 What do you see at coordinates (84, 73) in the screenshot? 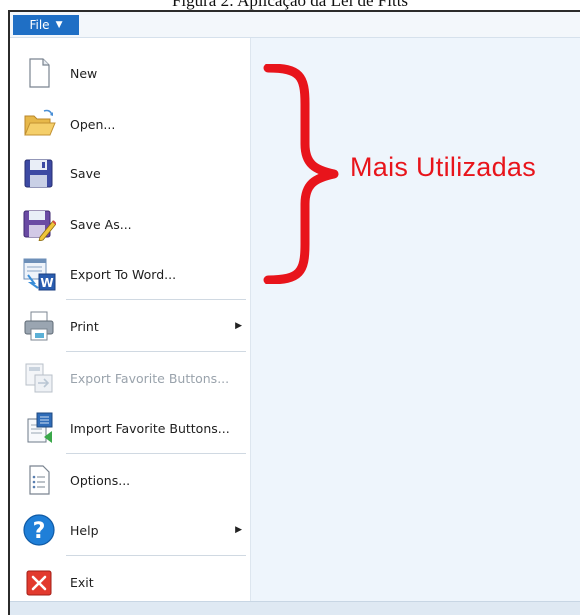
I see `menu-item-label: New` at bounding box center [84, 73].